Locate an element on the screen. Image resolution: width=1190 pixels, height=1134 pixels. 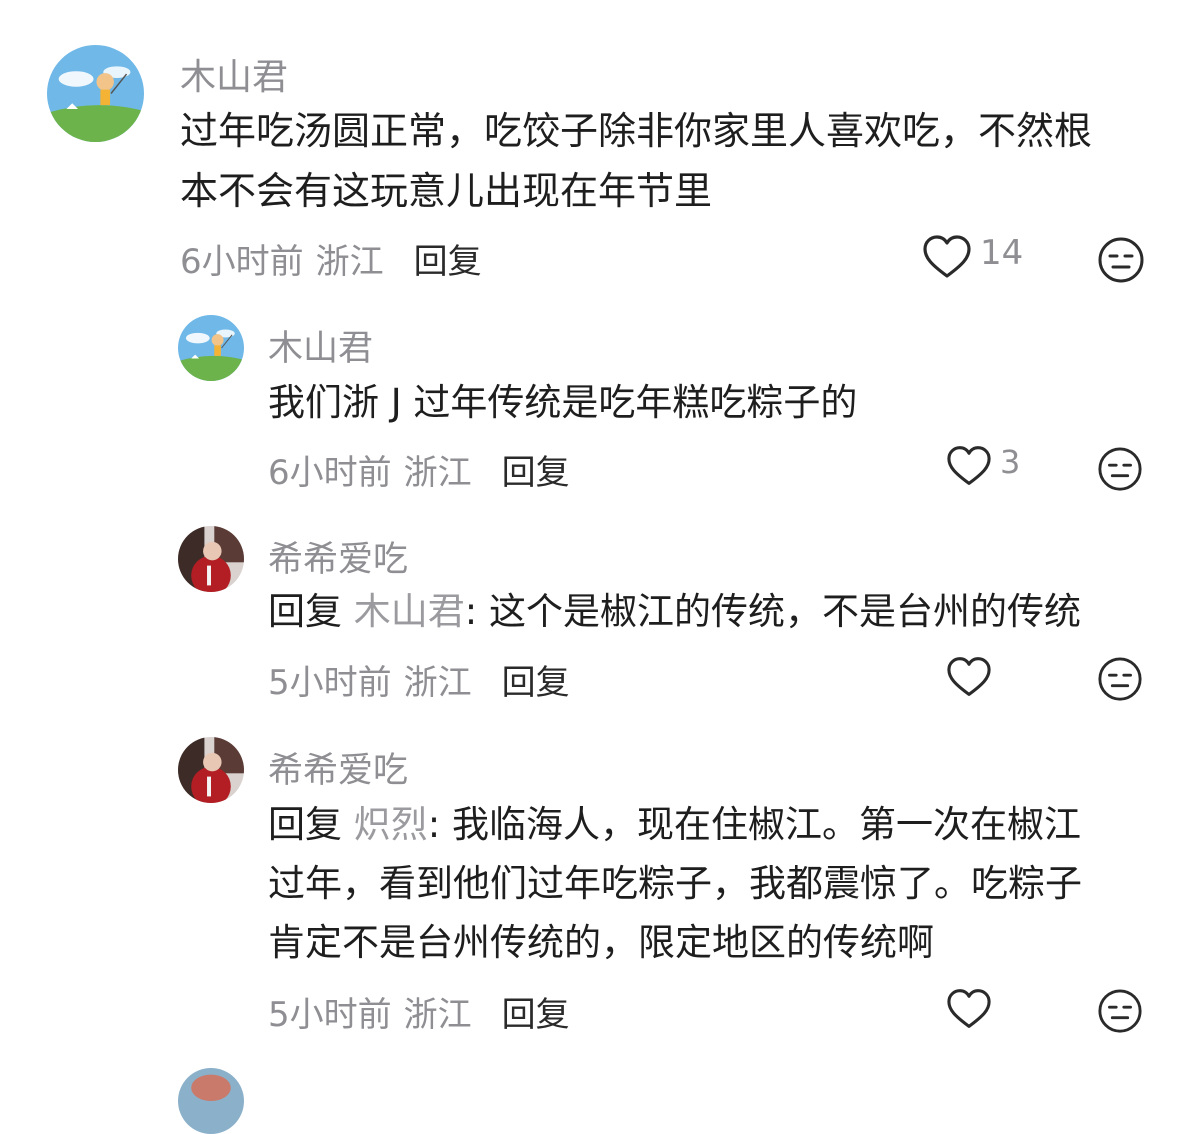
comment-text: 过年吃汤圆正常，吃饺子除非你家里人喜欢吃，不然根 本不会有这玩意儿出现在年节里 is located at coordinates (636, 161).